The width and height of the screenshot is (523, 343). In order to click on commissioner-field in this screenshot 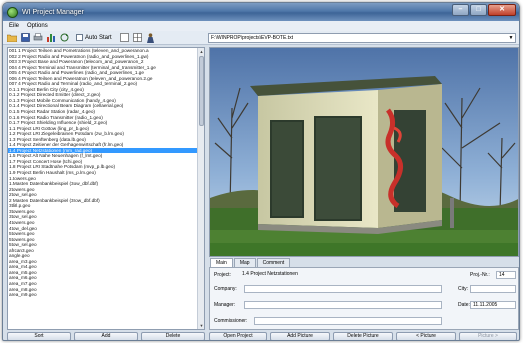, I will do `click(348, 321)`.